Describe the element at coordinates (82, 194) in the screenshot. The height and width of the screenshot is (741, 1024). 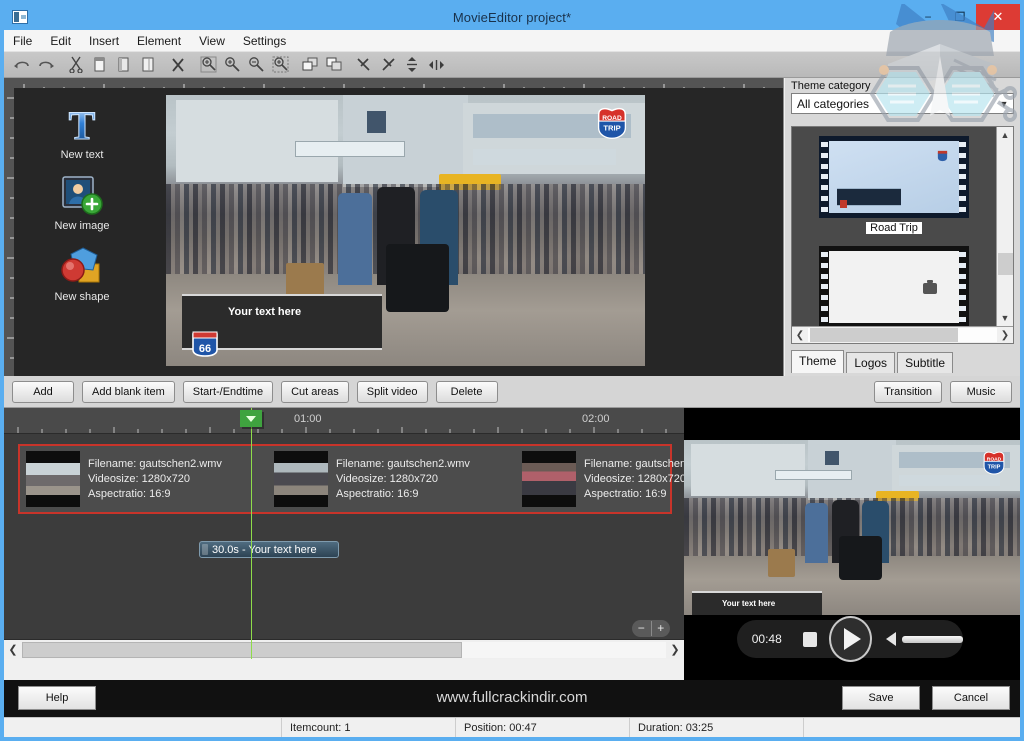
I see `new-image-icon` at that location.